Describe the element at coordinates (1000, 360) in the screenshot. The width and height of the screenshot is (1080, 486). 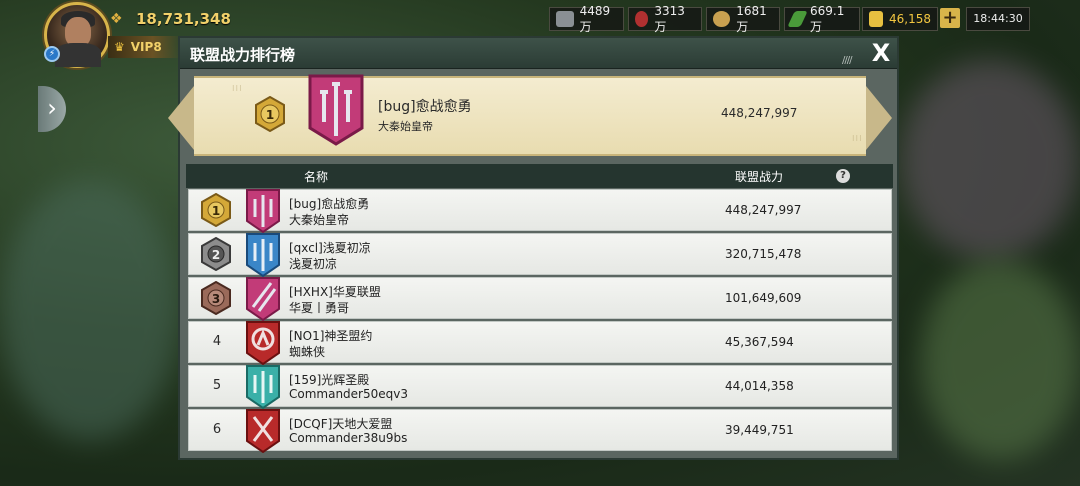
I see `background-field` at that location.